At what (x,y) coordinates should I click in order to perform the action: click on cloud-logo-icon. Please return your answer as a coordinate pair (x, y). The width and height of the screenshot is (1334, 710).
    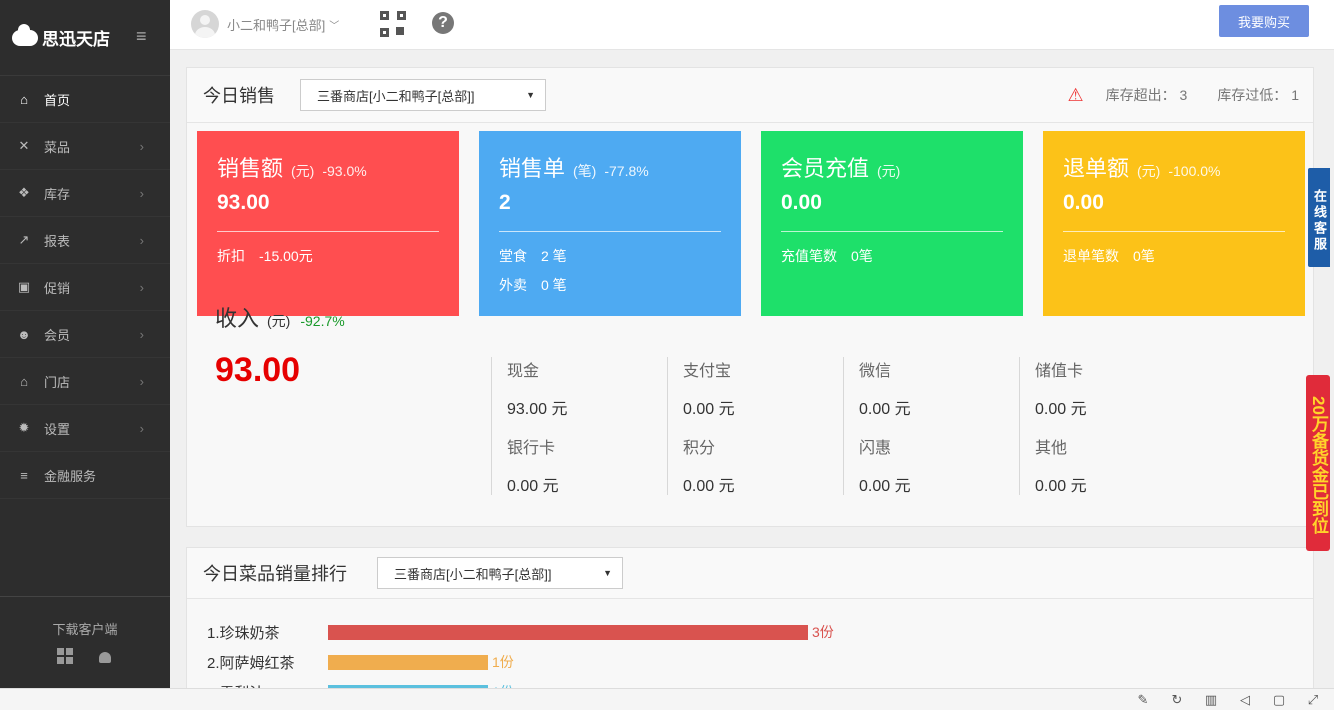
    Looking at the image, I should click on (25, 34).